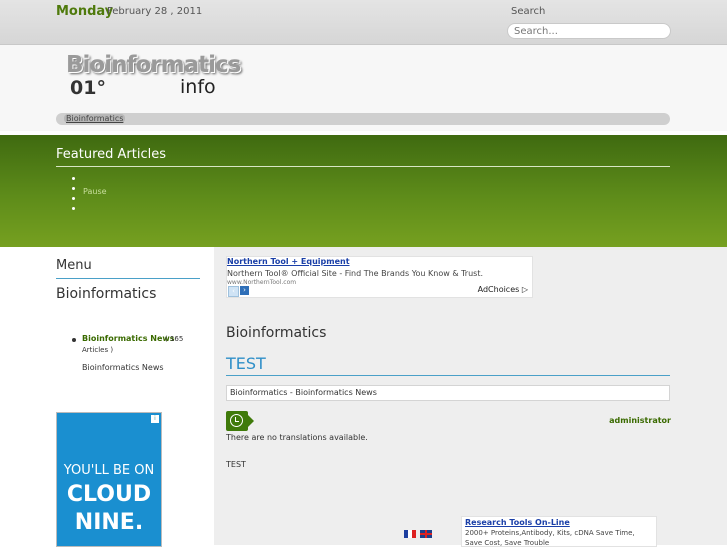  I want to click on menu-divider, so click(128, 278).